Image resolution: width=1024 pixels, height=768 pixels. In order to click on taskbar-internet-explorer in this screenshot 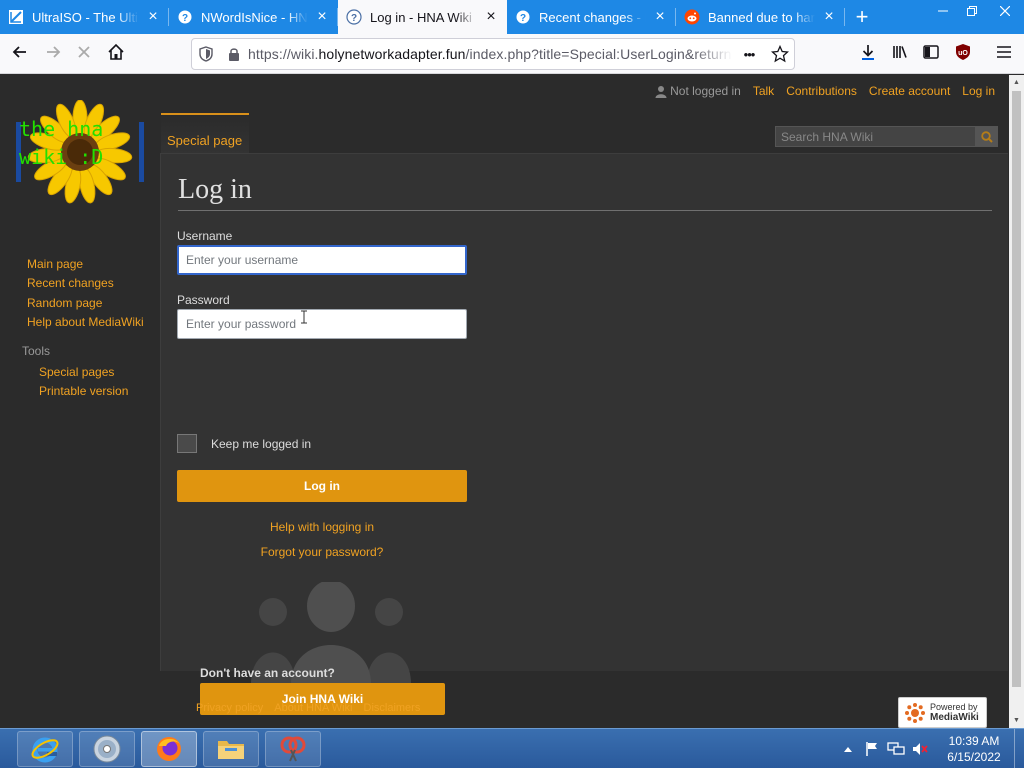, I will do `click(45, 749)`.